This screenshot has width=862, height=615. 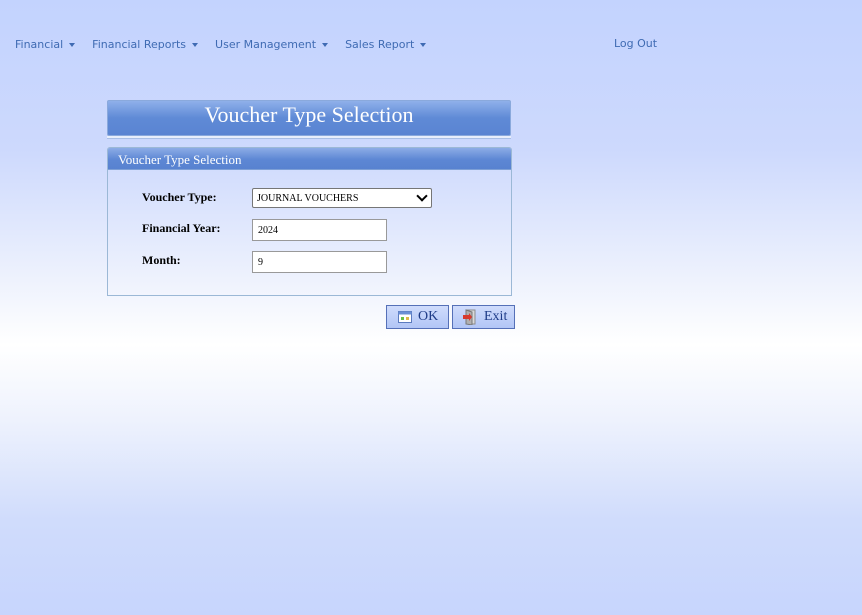 What do you see at coordinates (496, 316) in the screenshot?
I see `exit-button-label: Exit` at bounding box center [496, 316].